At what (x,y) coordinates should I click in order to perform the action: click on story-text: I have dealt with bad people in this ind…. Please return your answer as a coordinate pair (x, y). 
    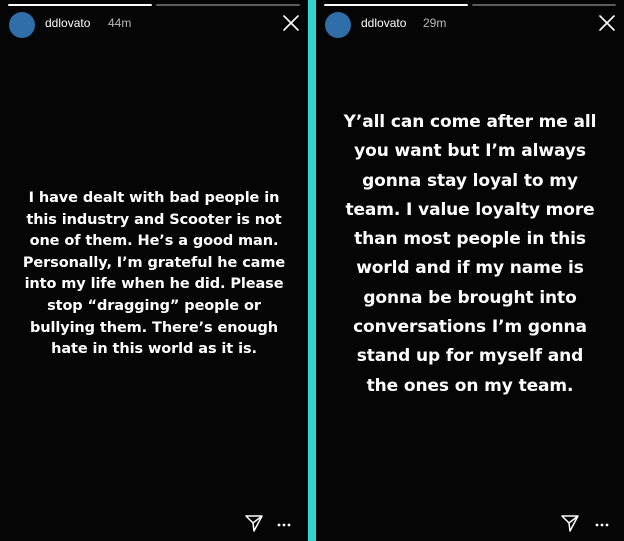
    Looking at the image, I should click on (154, 274).